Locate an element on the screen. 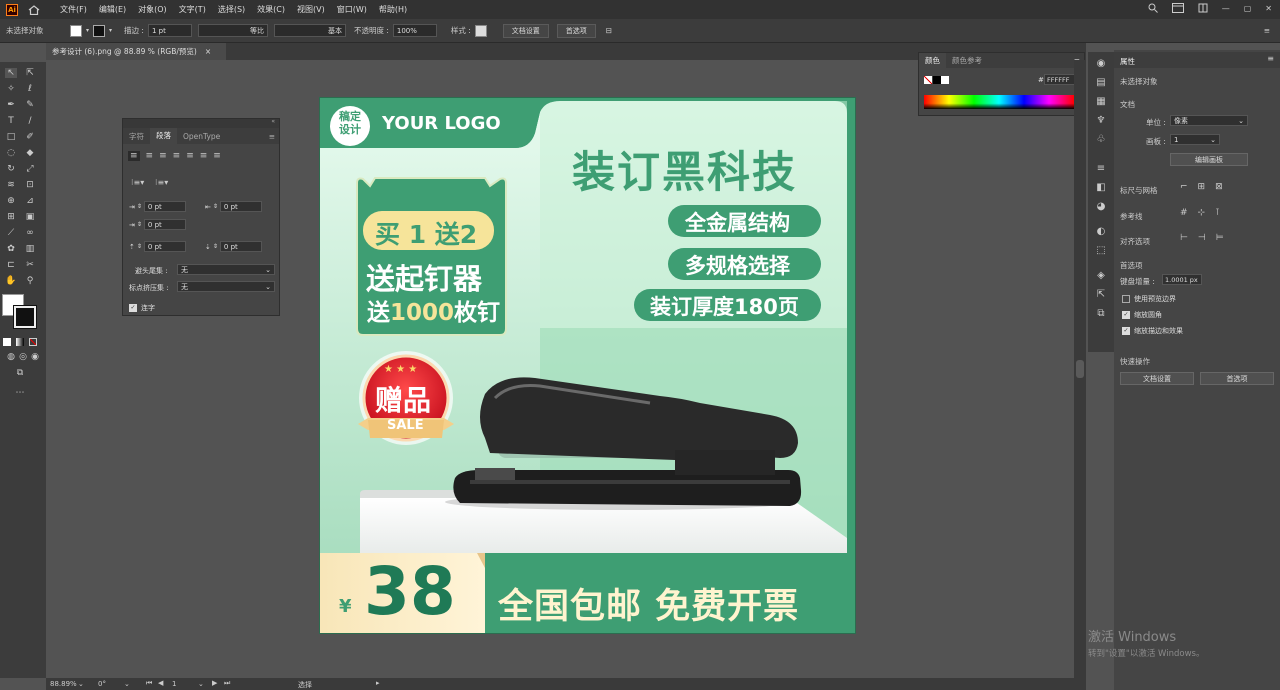 The height and width of the screenshot is (690, 1280). gradient-panel-icon: ◕ is located at coordinates (1101, 206).